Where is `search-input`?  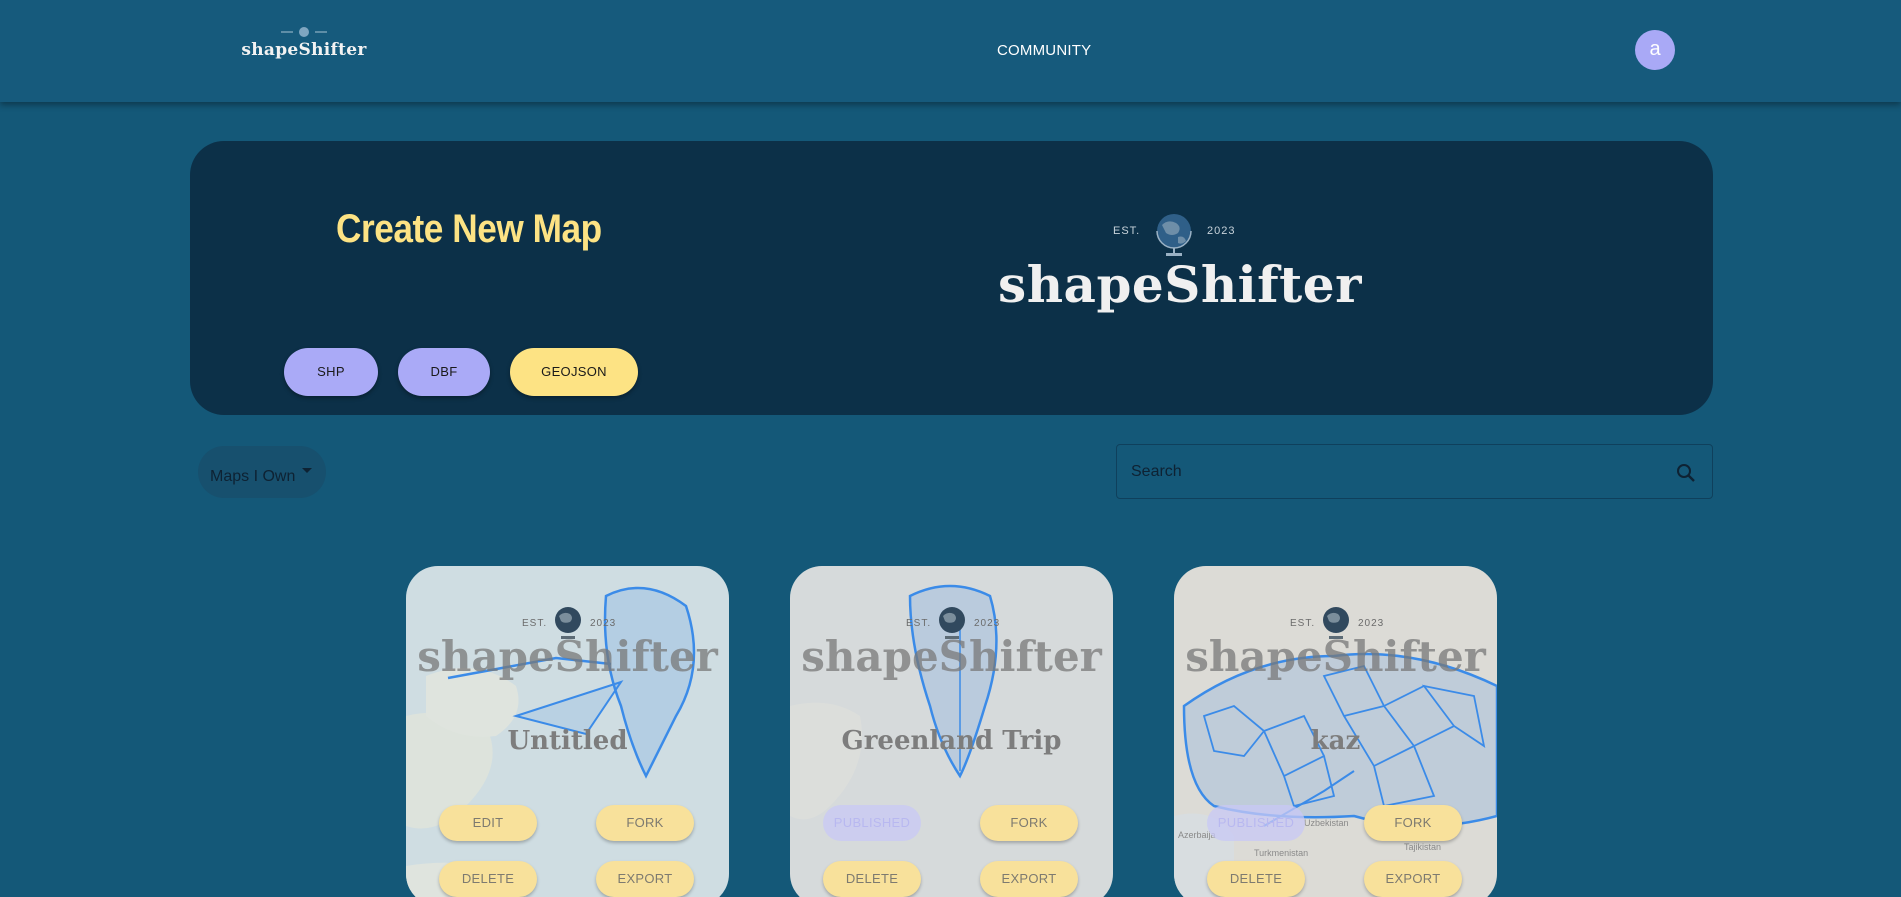
search-input is located at coordinates (1381, 472).